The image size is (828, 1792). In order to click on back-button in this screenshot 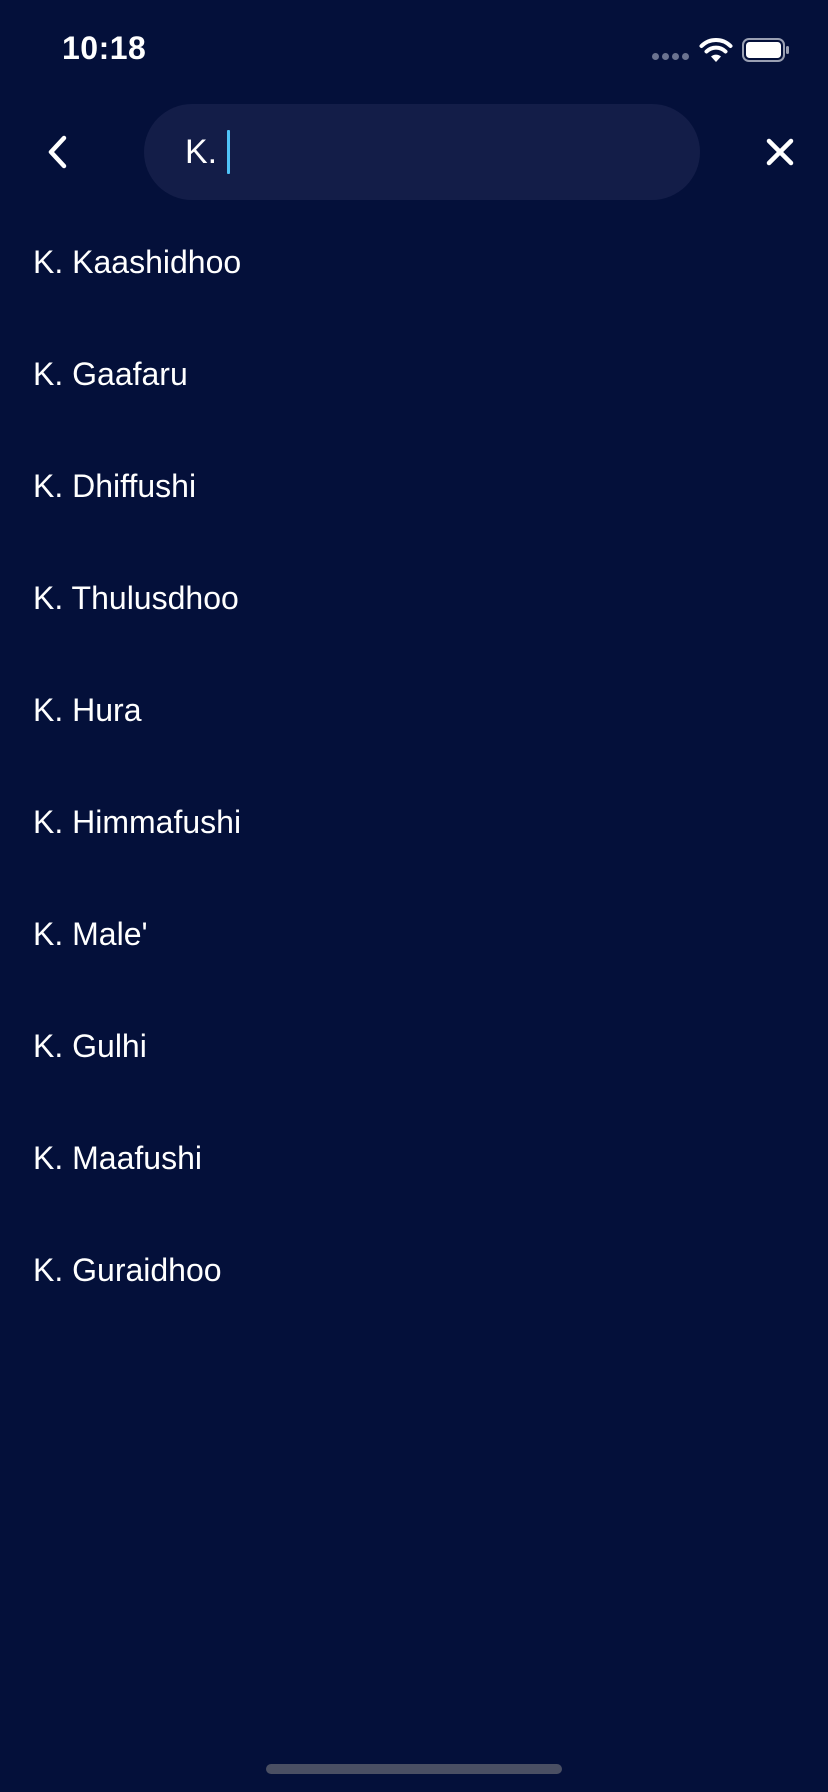, I will do `click(57, 152)`.